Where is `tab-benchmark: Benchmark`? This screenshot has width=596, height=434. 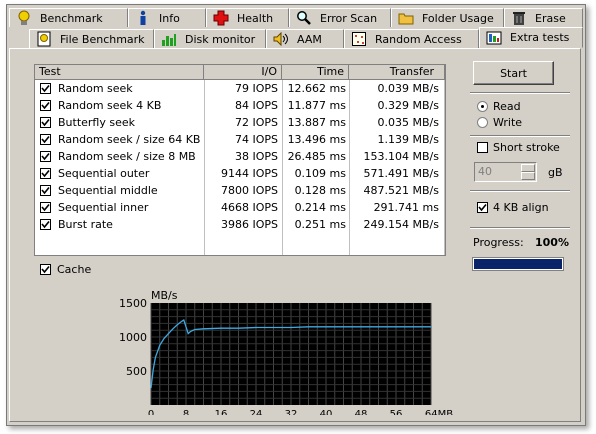 tab-benchmark: Benchmark is located at coordinates (68, 17).